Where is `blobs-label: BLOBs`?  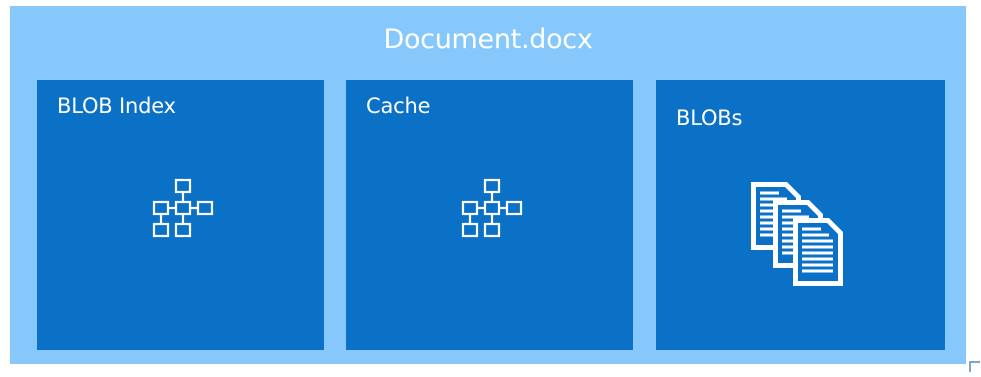 blobs-label: BLOBs is located at coordinates (709, 118).